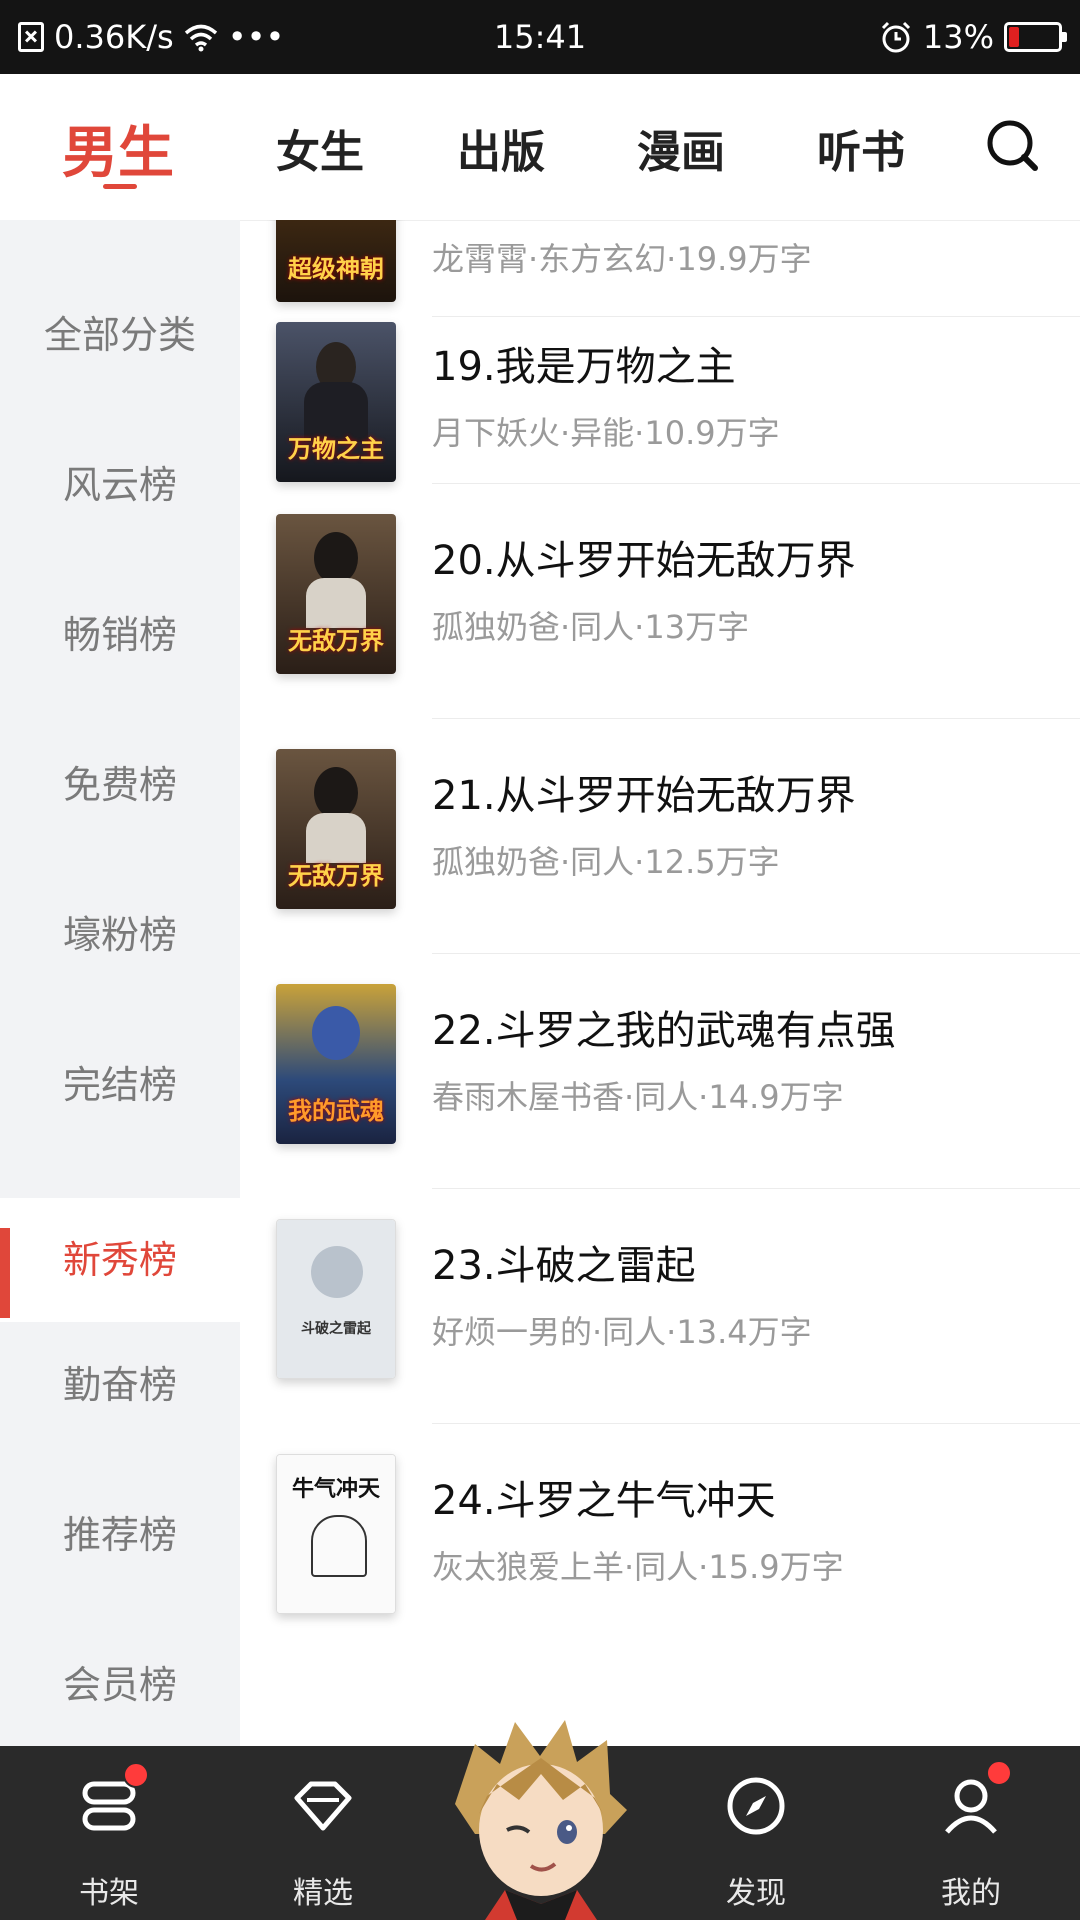 This screenshot has height=1920, width=1080. What do you see at coordinates (120, 1535) in the screenshot?
I see `sidebar-item-recommended: 推荐榜` at bounding box center [120, 1535].